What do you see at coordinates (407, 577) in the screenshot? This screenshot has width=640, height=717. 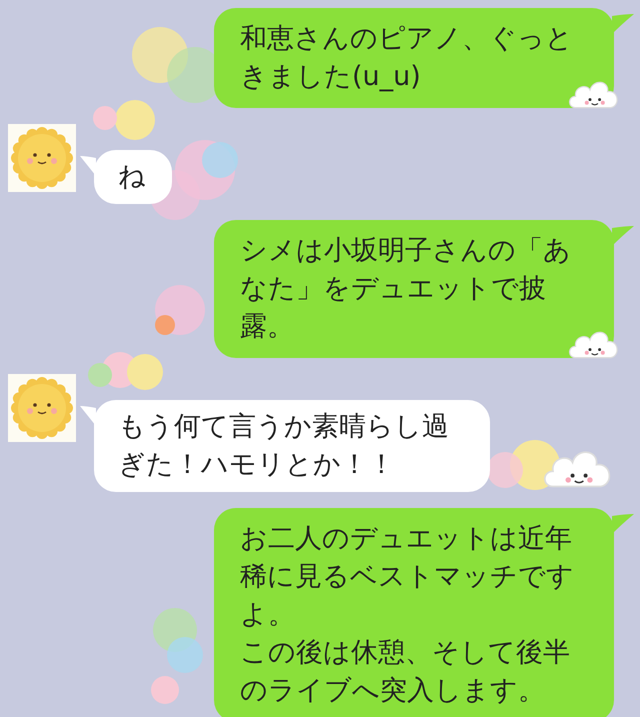 I see `message-text: お二人のデュエットは近年稀に見るベストマッチですよ。` at bounding box center [407, 577].